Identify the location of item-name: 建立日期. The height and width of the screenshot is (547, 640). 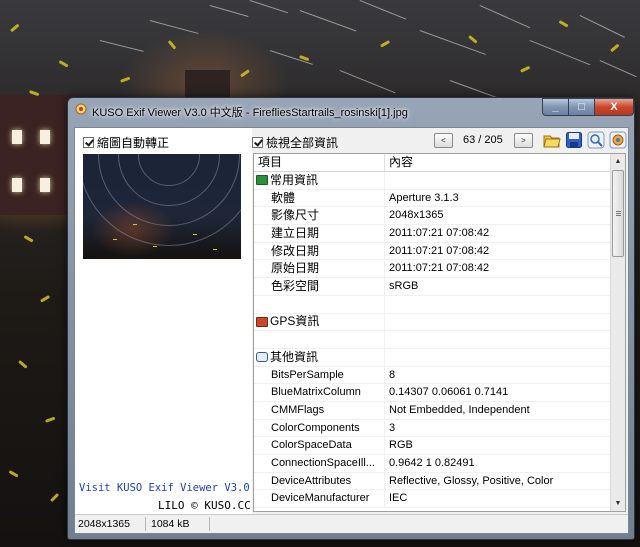
(319, 233).